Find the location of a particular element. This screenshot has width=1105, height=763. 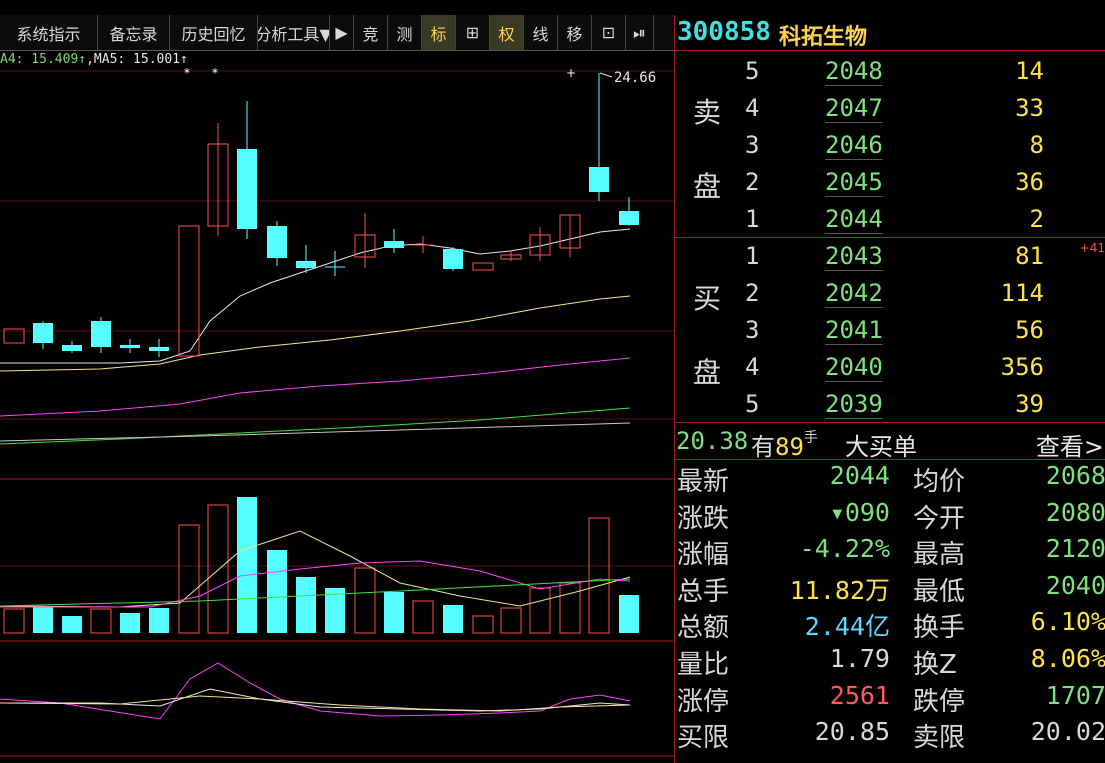

quote-label: 均价 is located at coordinates (939, 482).